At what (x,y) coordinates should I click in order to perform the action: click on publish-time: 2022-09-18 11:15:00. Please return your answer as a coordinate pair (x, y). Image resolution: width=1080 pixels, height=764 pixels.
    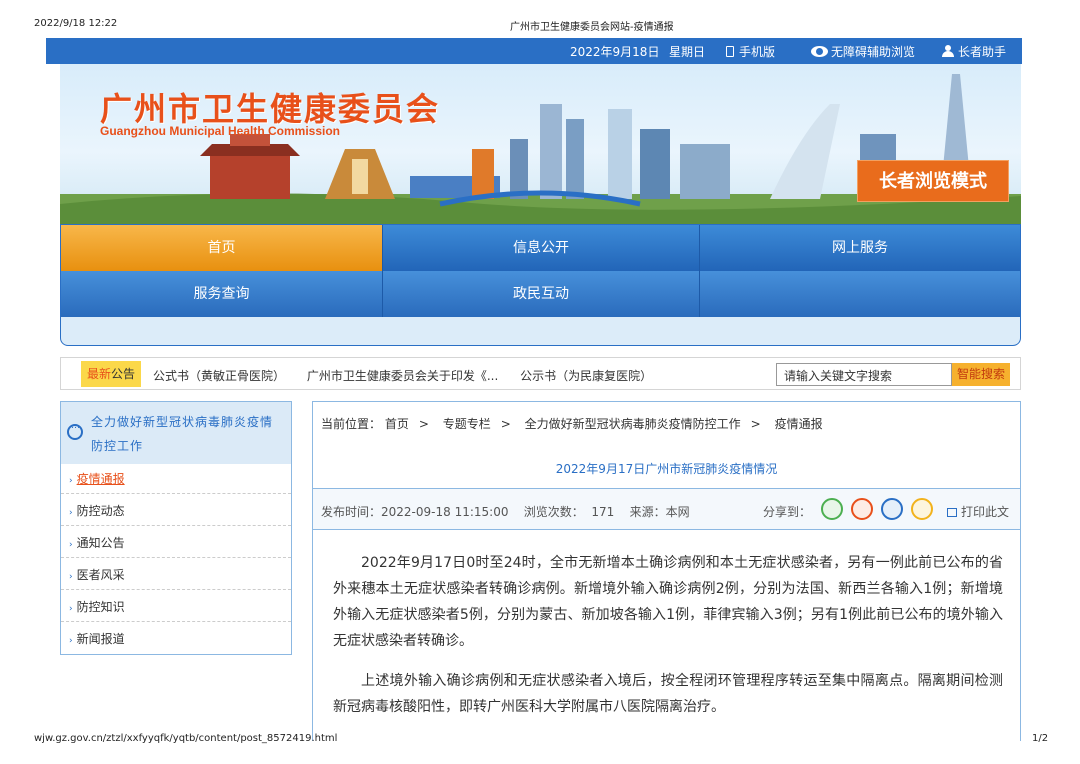
    Looking at the image, I should click on (445, 512).